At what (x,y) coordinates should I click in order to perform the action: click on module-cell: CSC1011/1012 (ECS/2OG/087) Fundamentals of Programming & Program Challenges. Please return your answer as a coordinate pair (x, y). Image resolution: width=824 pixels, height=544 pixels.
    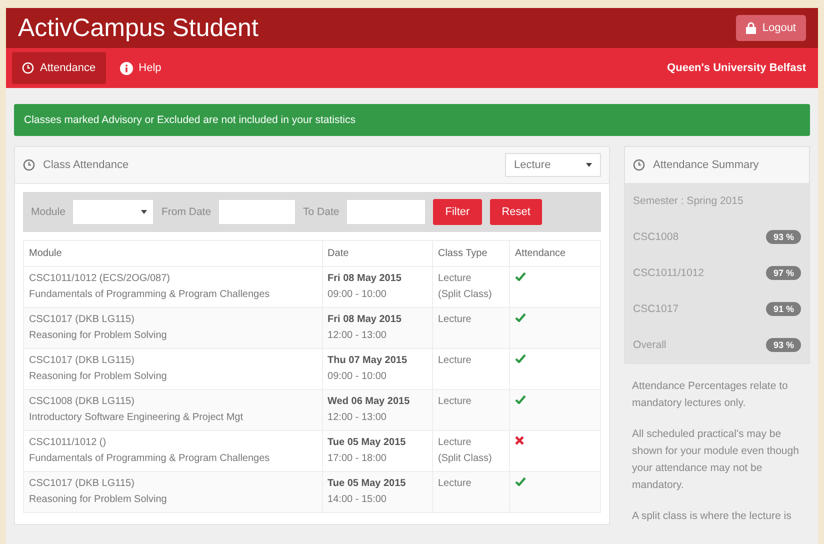
    Looking at the image, I should click on (173, 287).